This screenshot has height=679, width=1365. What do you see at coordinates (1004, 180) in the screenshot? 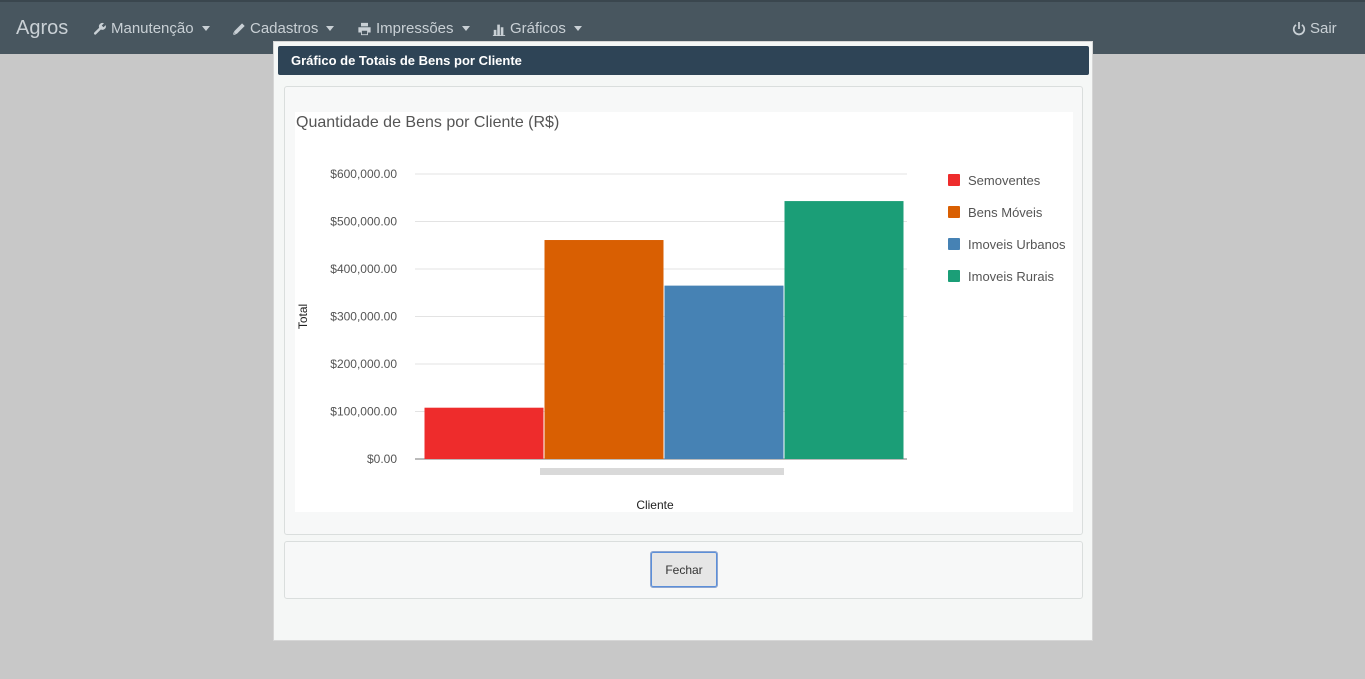
I see `legend-label: Semoventes` at bounding box center [1004, 180].